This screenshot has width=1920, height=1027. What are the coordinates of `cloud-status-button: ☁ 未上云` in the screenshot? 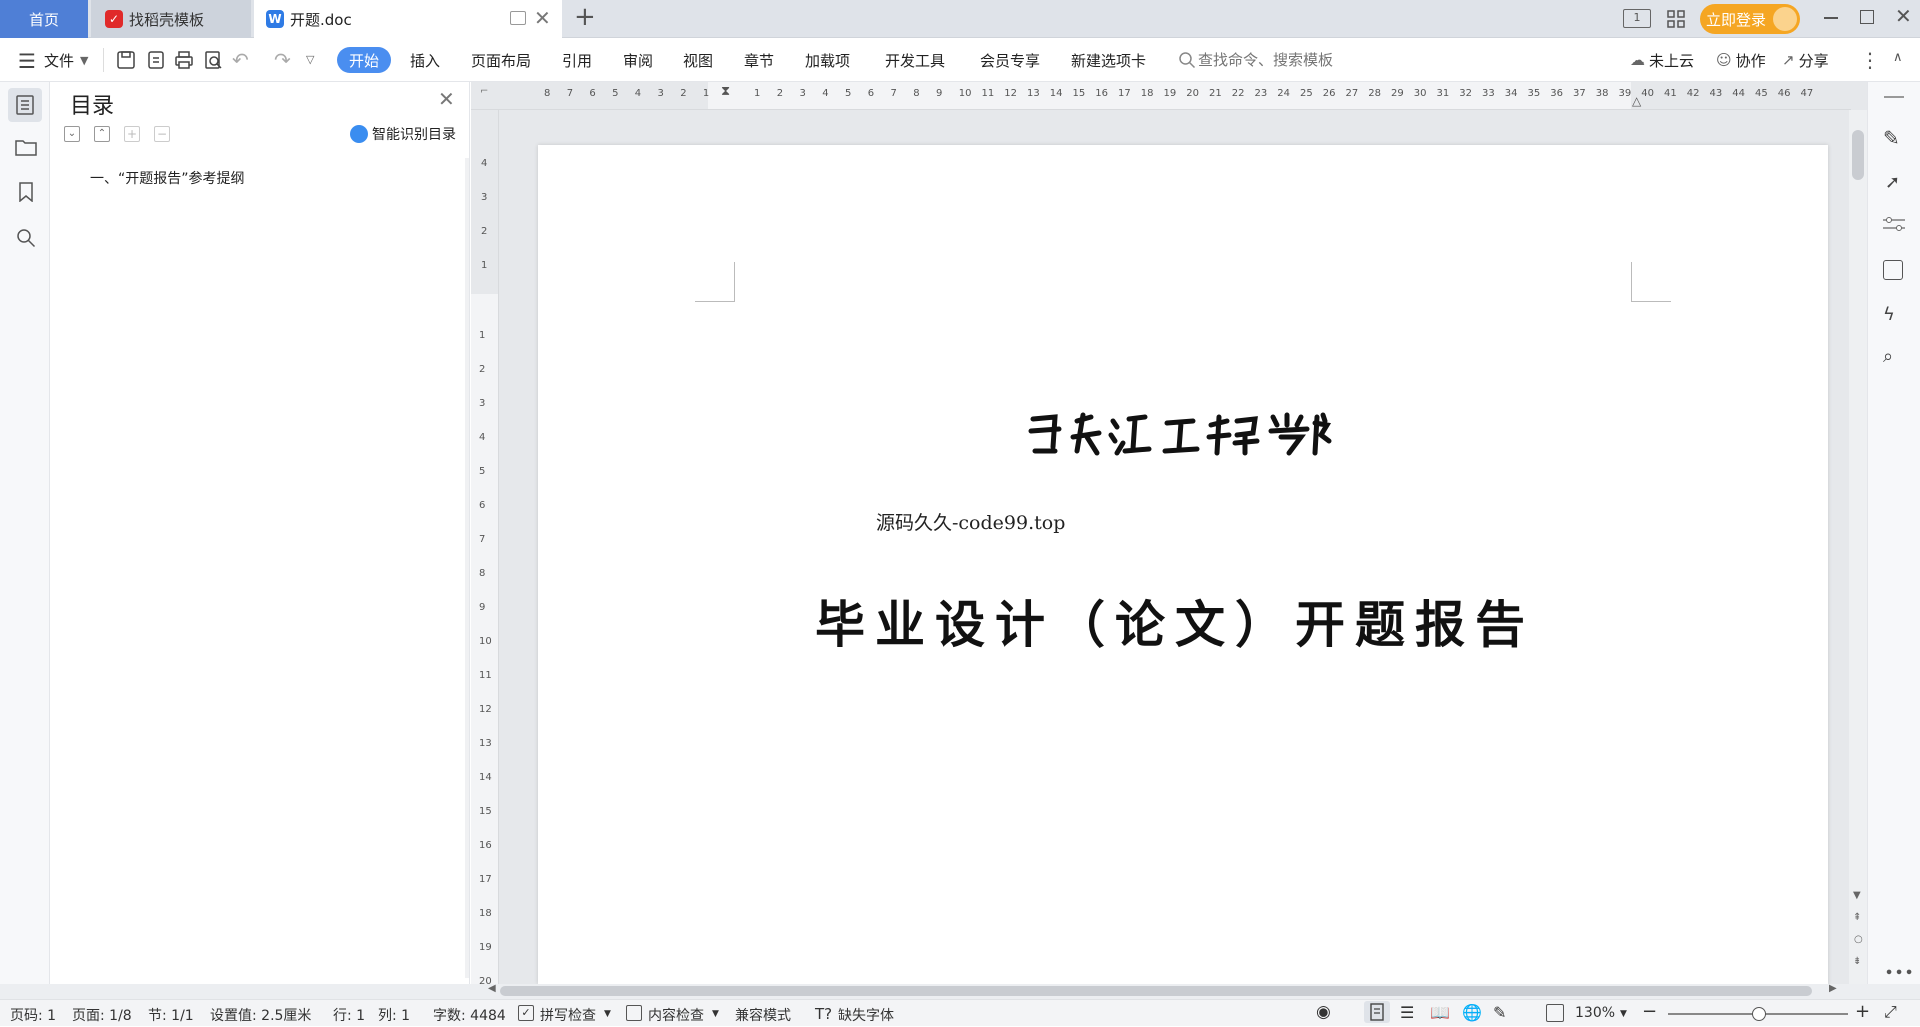 It's located at (1662, 60).